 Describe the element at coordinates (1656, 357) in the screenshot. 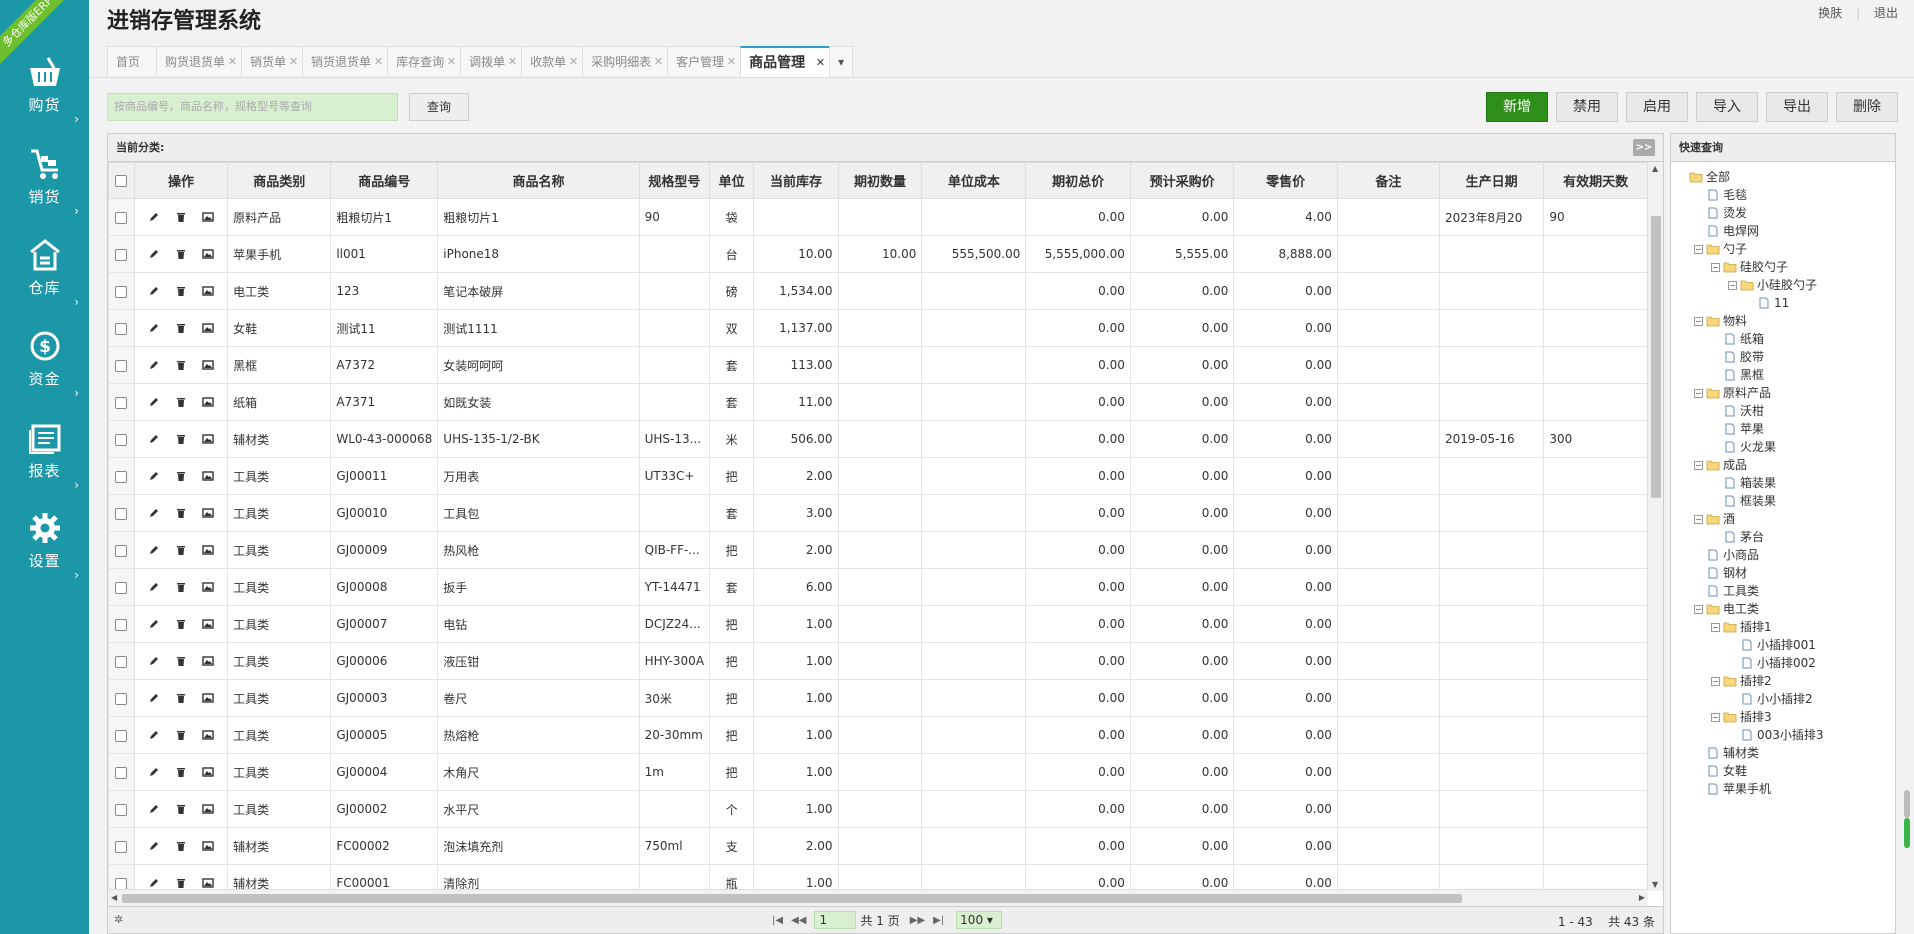

I see `vertical-scroll-thumb` at that location.